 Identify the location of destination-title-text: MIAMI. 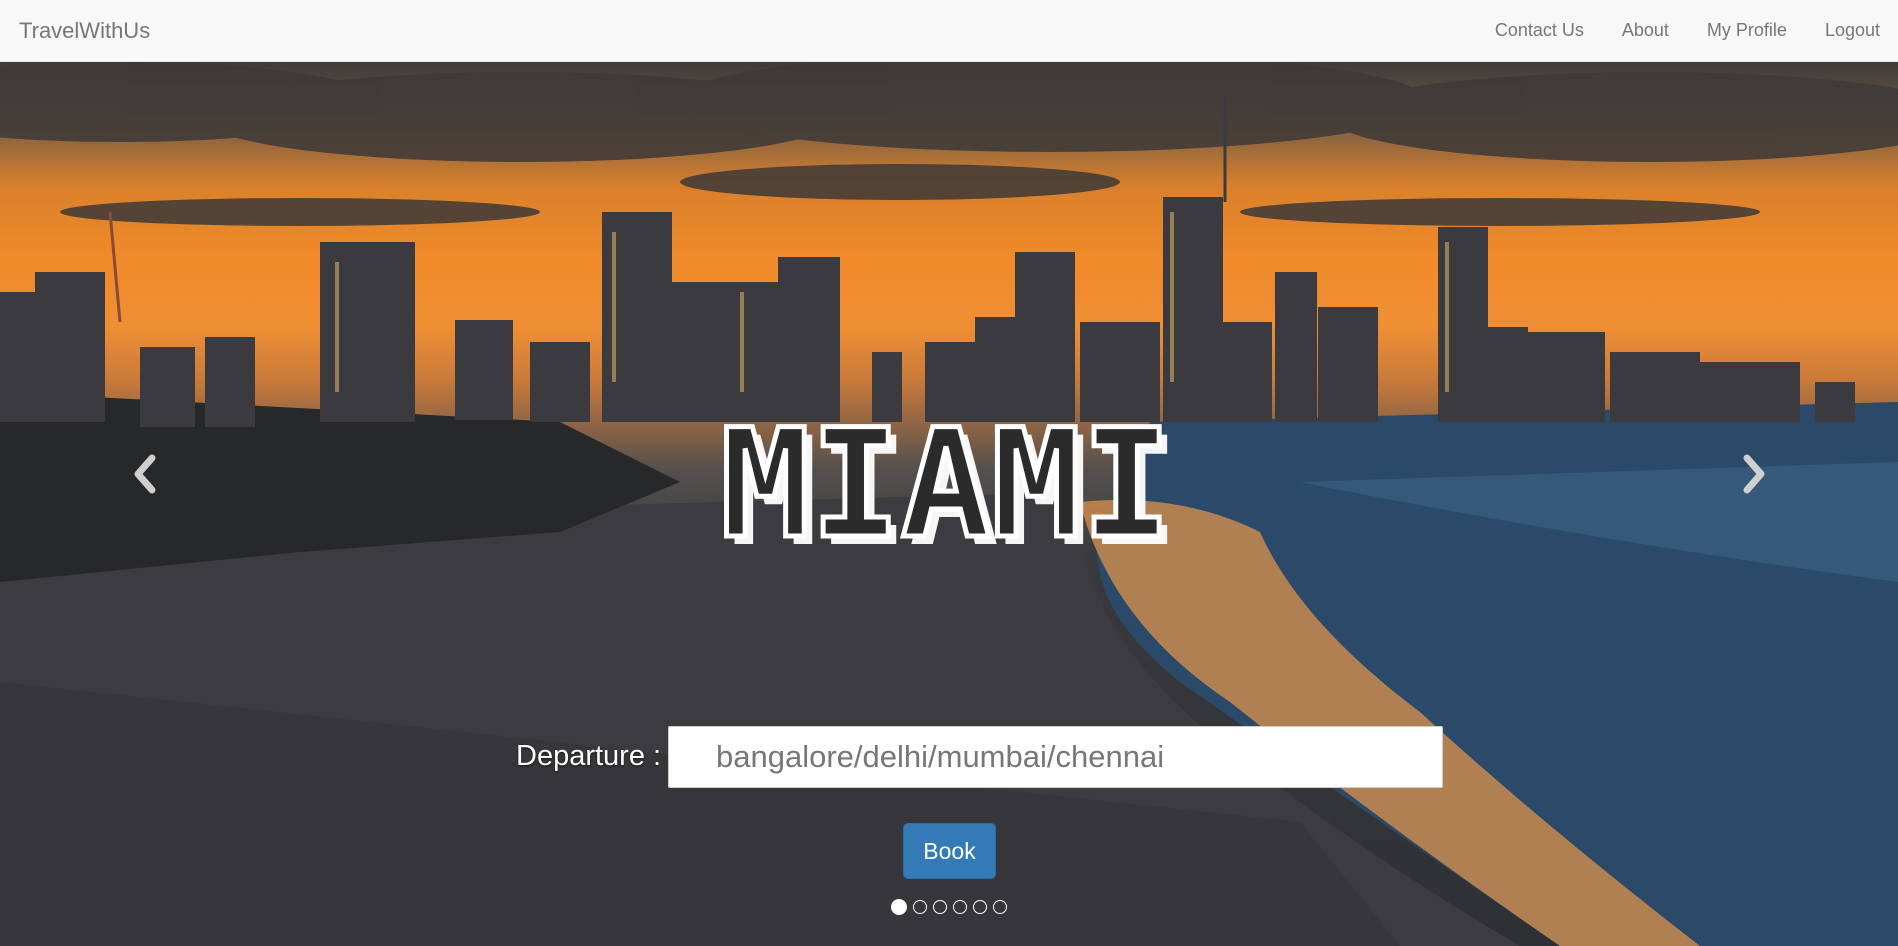
(946, 485).